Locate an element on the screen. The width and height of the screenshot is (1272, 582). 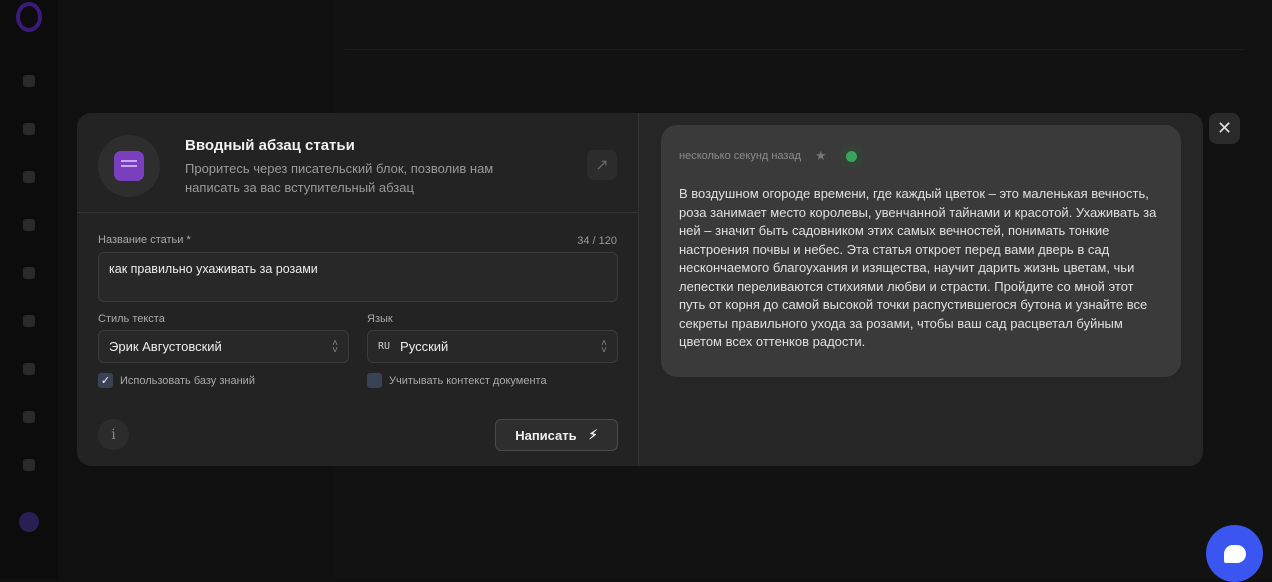
document-context-checkbox: Учитывать контекст документа is located at coordinates (457, 380).